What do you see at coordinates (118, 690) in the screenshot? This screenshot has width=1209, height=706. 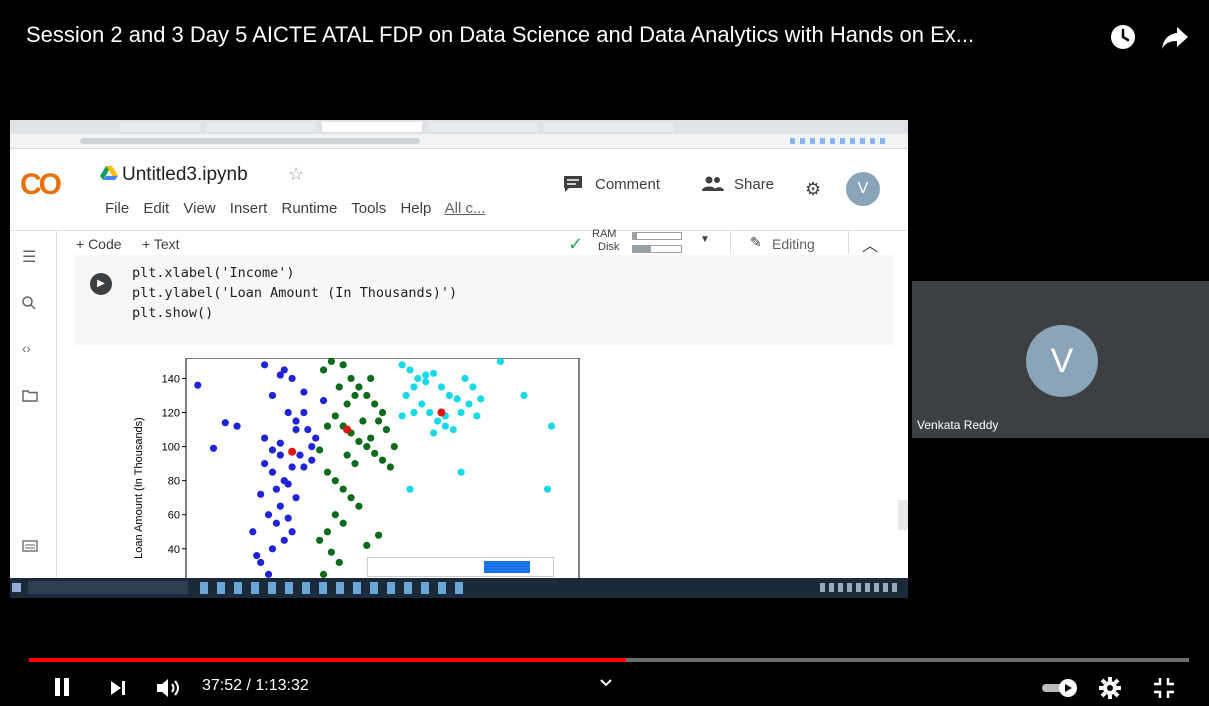 I see `next-icon` at bounding box center [118, 690].